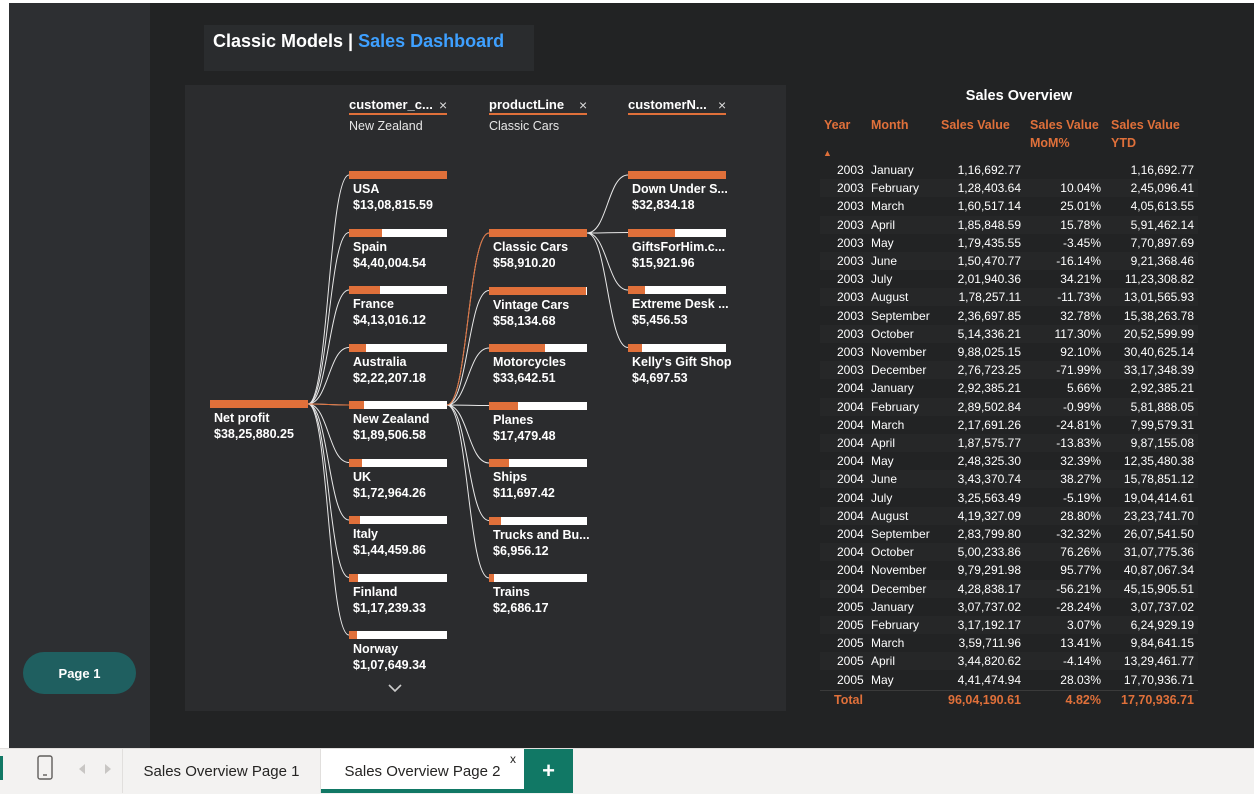 Image resolution: width=1254 pixels, height=794 pixels. Describe the element at coordinates (221, 771) in the screenshot. I see `tab-sales-overview-page-1: Sales Overview Page 1` at that location.